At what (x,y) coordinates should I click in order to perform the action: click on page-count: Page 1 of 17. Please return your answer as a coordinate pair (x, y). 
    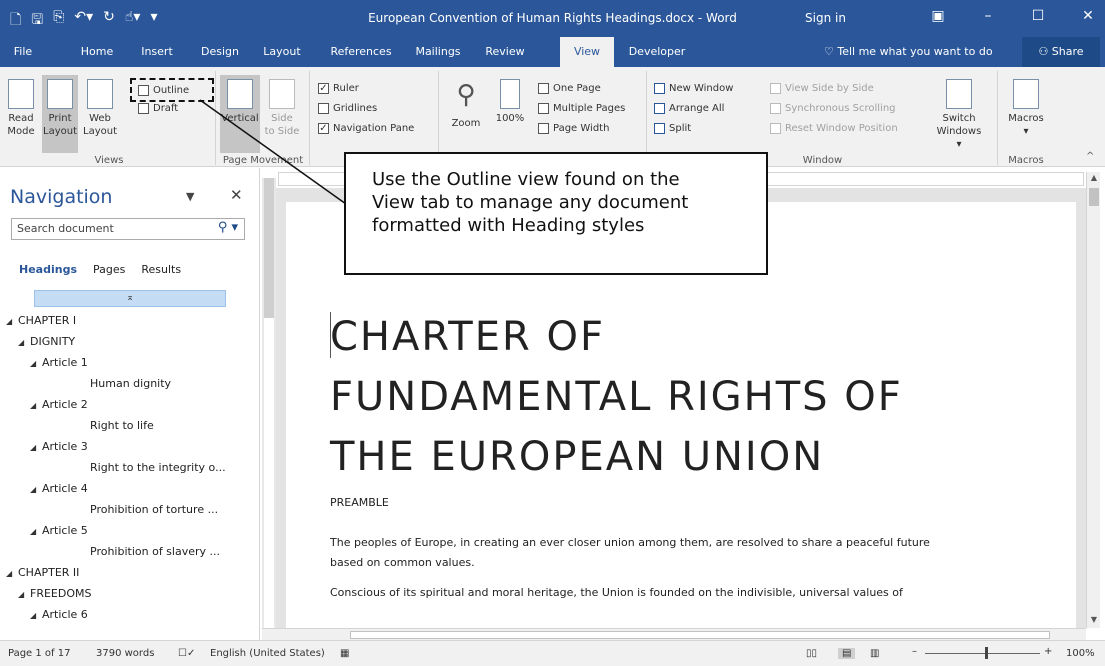
    Looking at the image, I should click on (39, 653).